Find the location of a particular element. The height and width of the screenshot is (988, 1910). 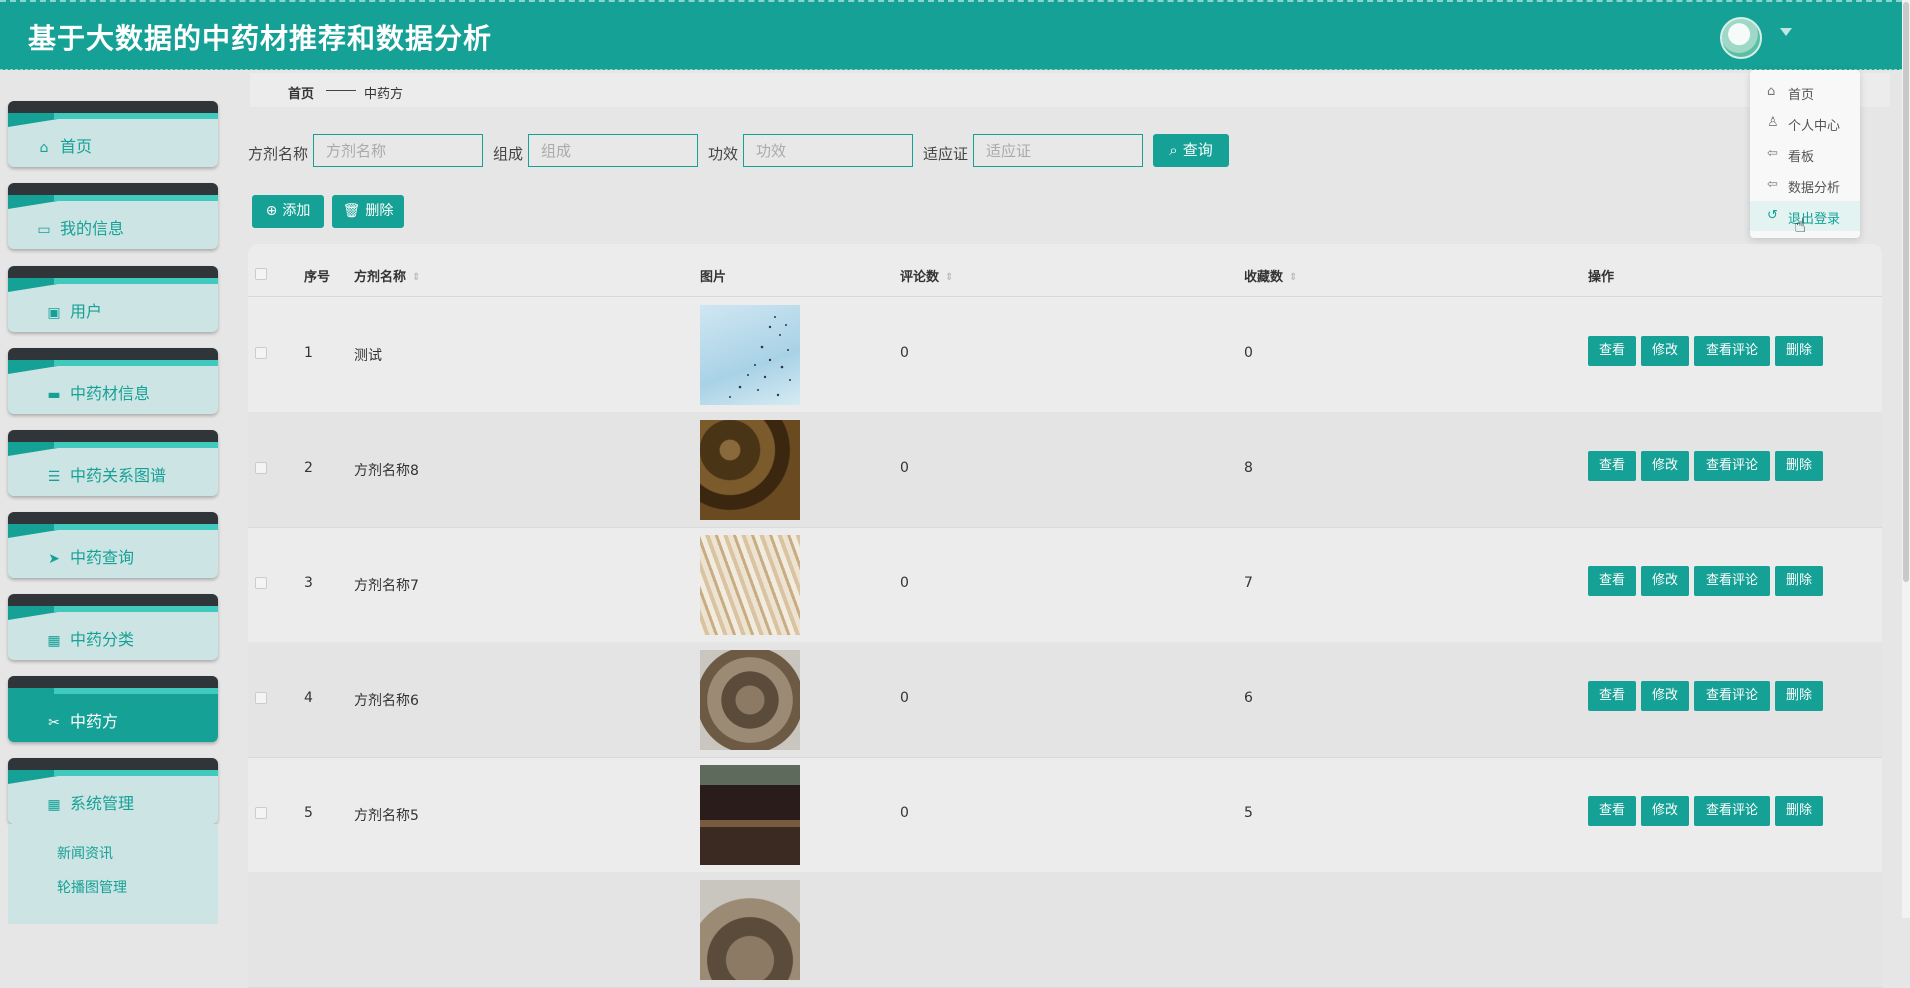

dropdown-item-home: ⌂ 首页 is located at coordinates (1805, 92).